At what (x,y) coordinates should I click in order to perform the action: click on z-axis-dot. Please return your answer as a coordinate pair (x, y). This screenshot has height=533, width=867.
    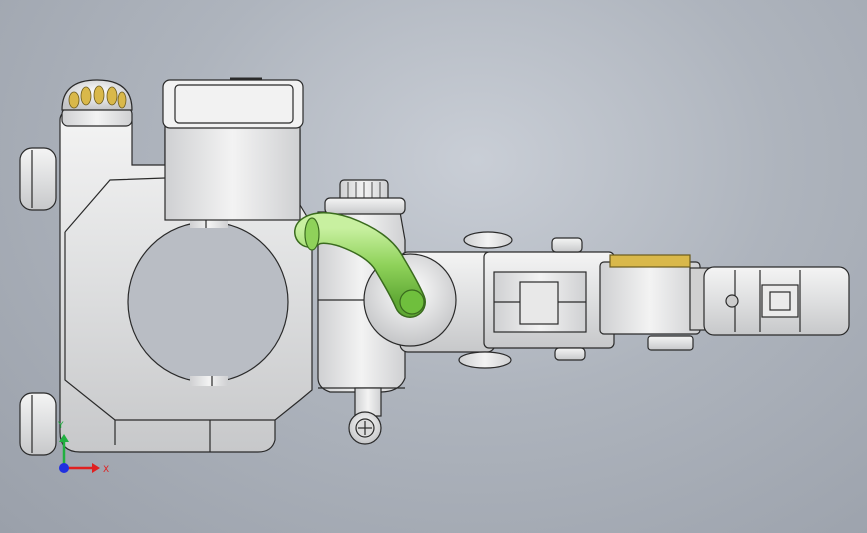
    Looking at the image, I should click on (64, 468).